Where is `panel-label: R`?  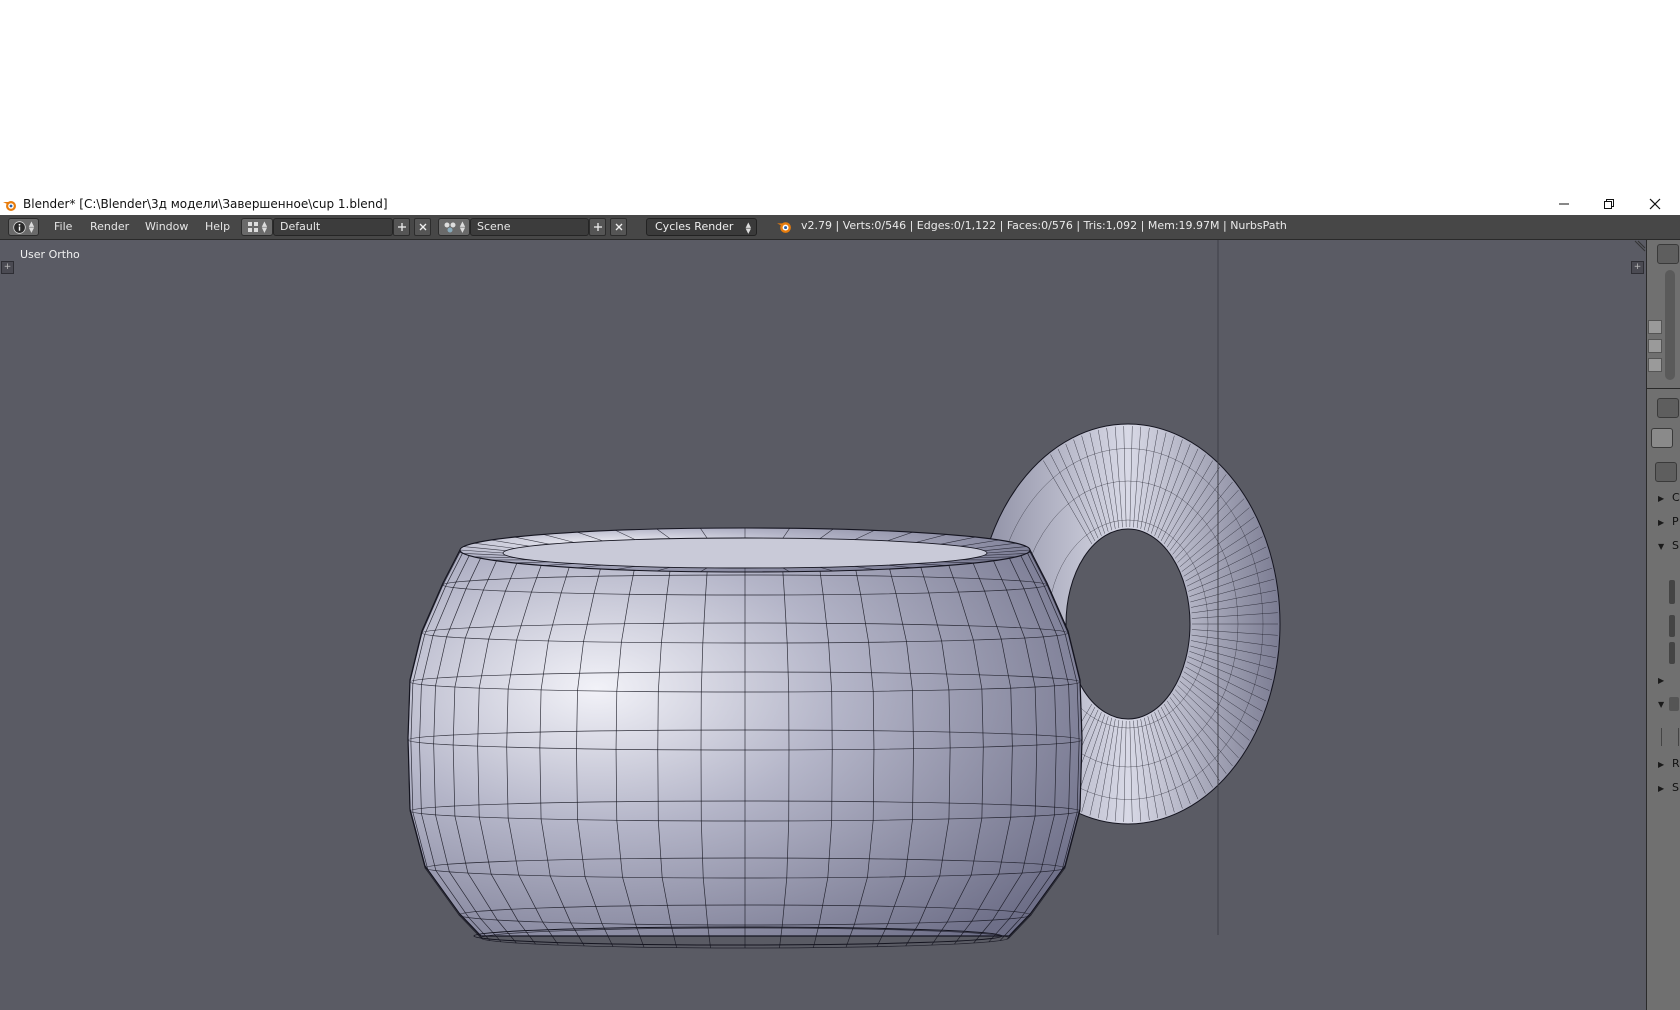
panel-label: R is located at coordinates (1676, 763).